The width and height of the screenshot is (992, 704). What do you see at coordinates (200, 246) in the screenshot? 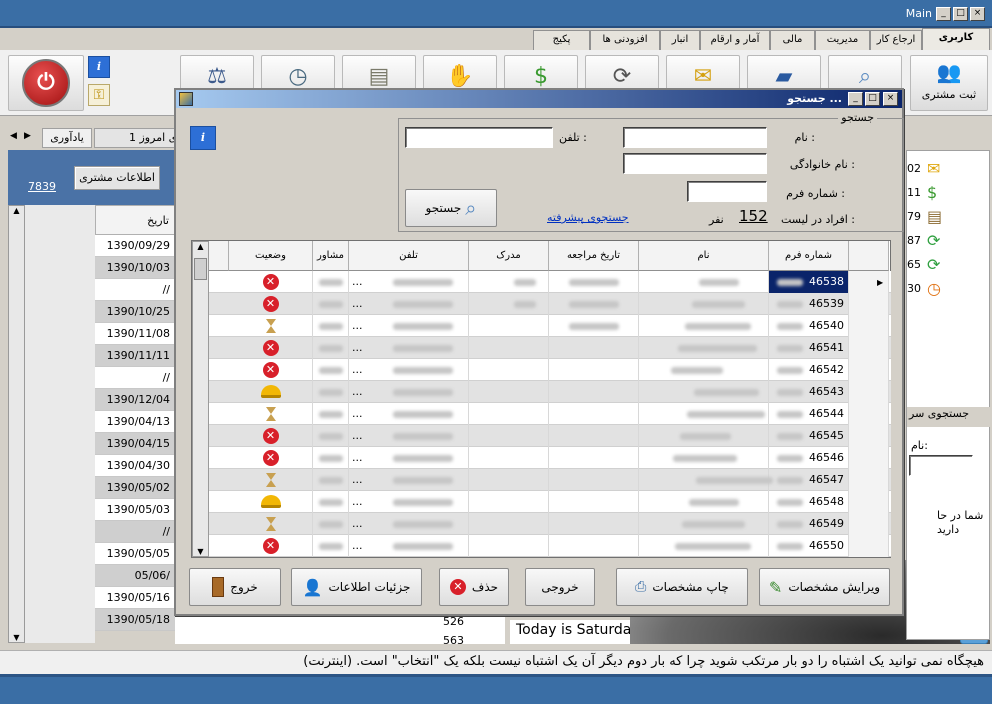
I see `grid-scroll-up-icon: ▲` at bounding box center [200, 246].